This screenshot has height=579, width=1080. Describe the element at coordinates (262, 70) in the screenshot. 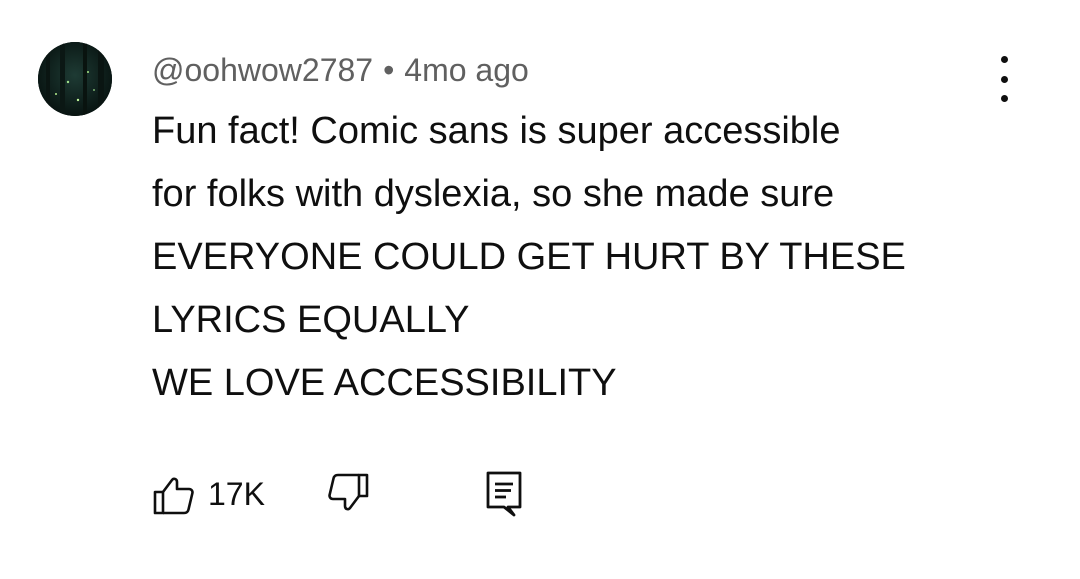

I see `author-name: @oohwow2787` at that location.